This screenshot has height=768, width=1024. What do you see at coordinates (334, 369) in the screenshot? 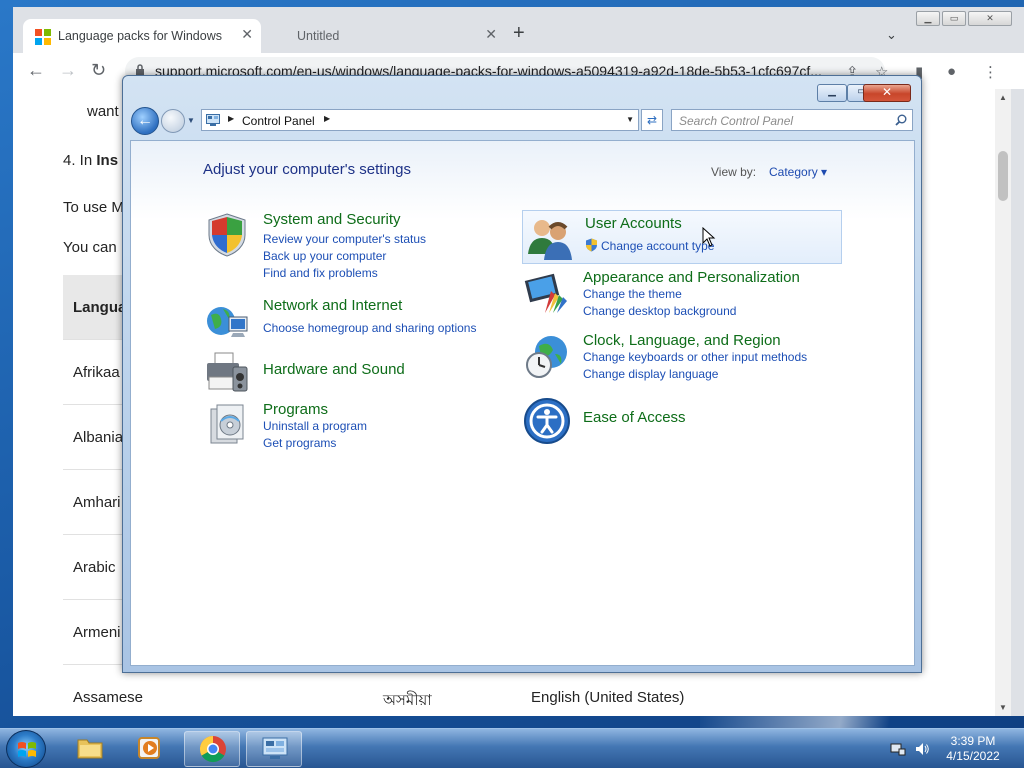
I see `category-title: Hardware and Sound` at bounding box center [334, 369].